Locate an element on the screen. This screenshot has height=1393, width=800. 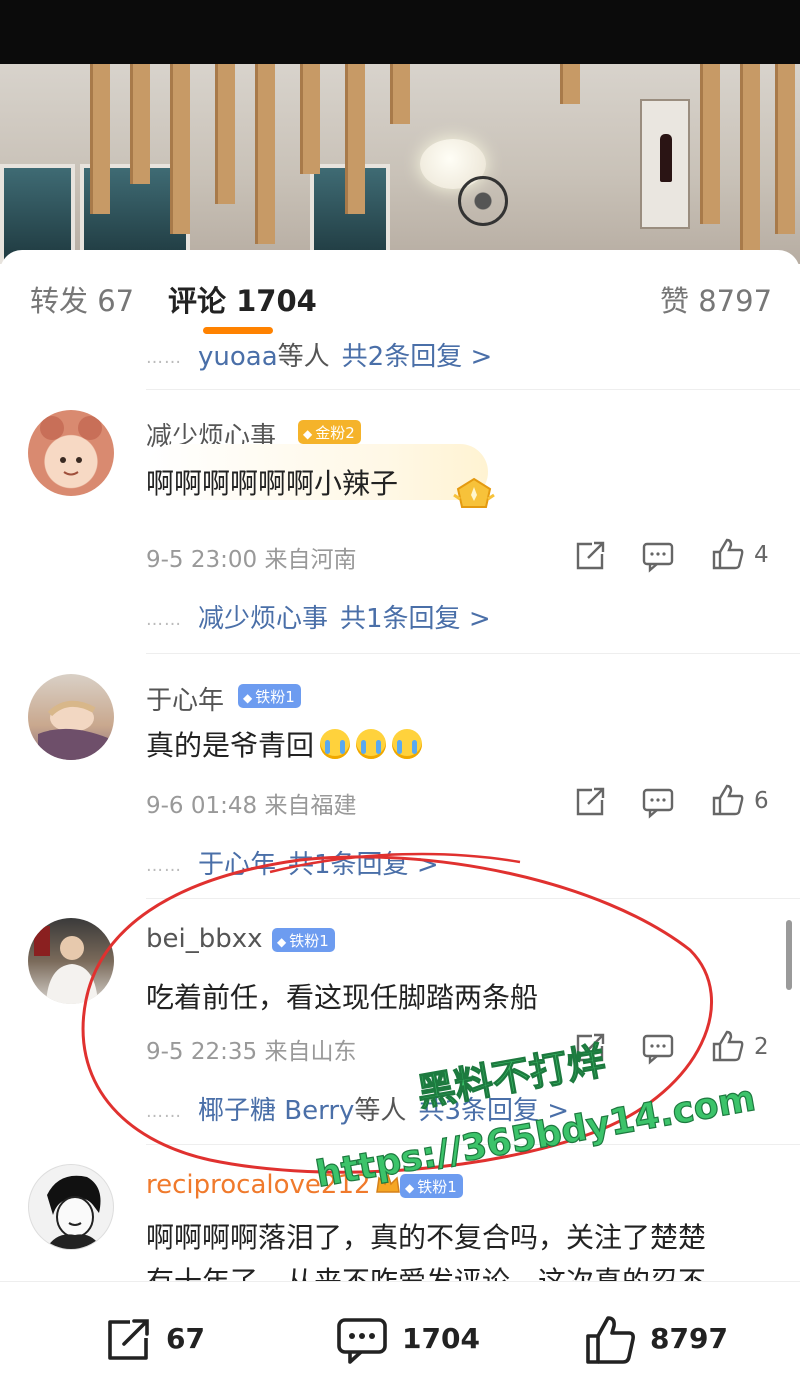
comment-meta: 9-5 22:35 来自山东 is located at coordinates (251, 1049).